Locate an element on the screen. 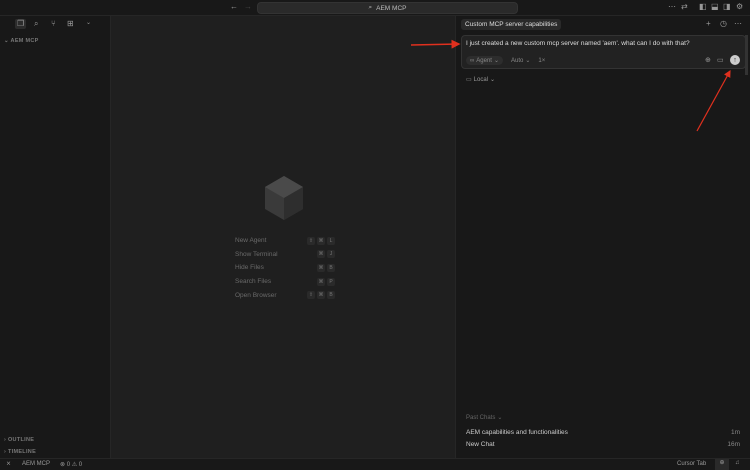  mode-label: Agent is located at coordinates (484, 60).